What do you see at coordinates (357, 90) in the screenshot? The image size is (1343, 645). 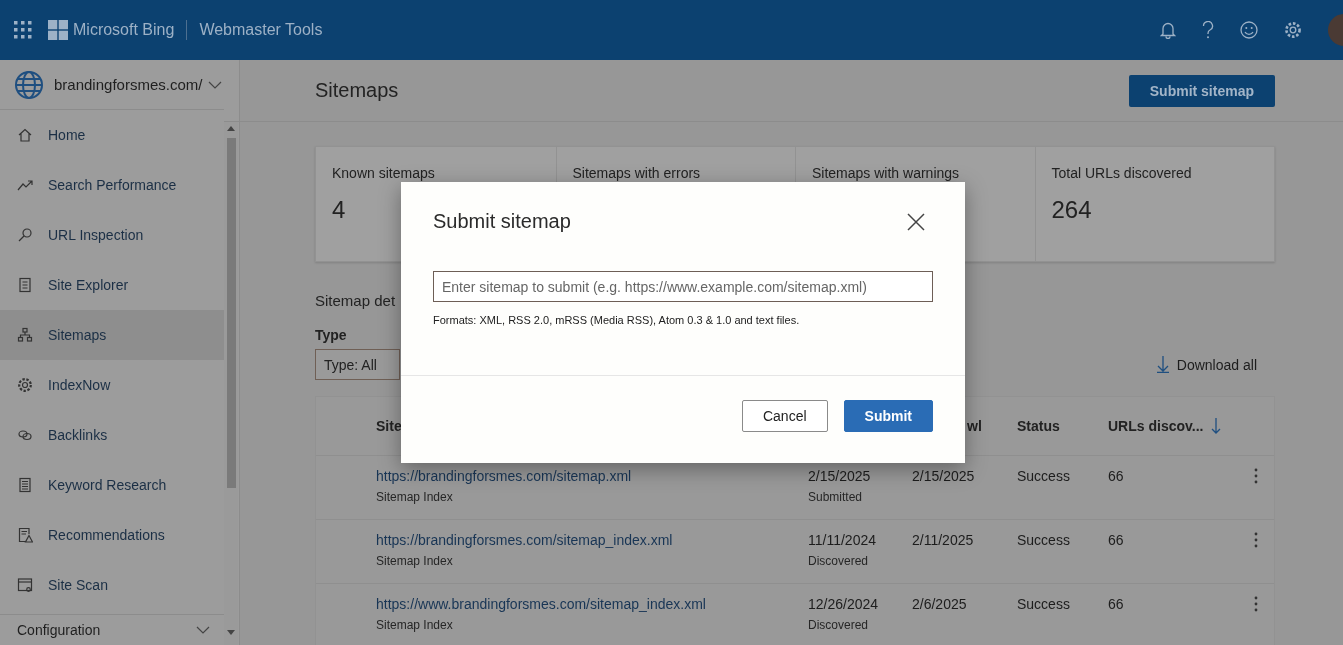 I see `page-title: Sitemaps` at bounding box center [357, 90].